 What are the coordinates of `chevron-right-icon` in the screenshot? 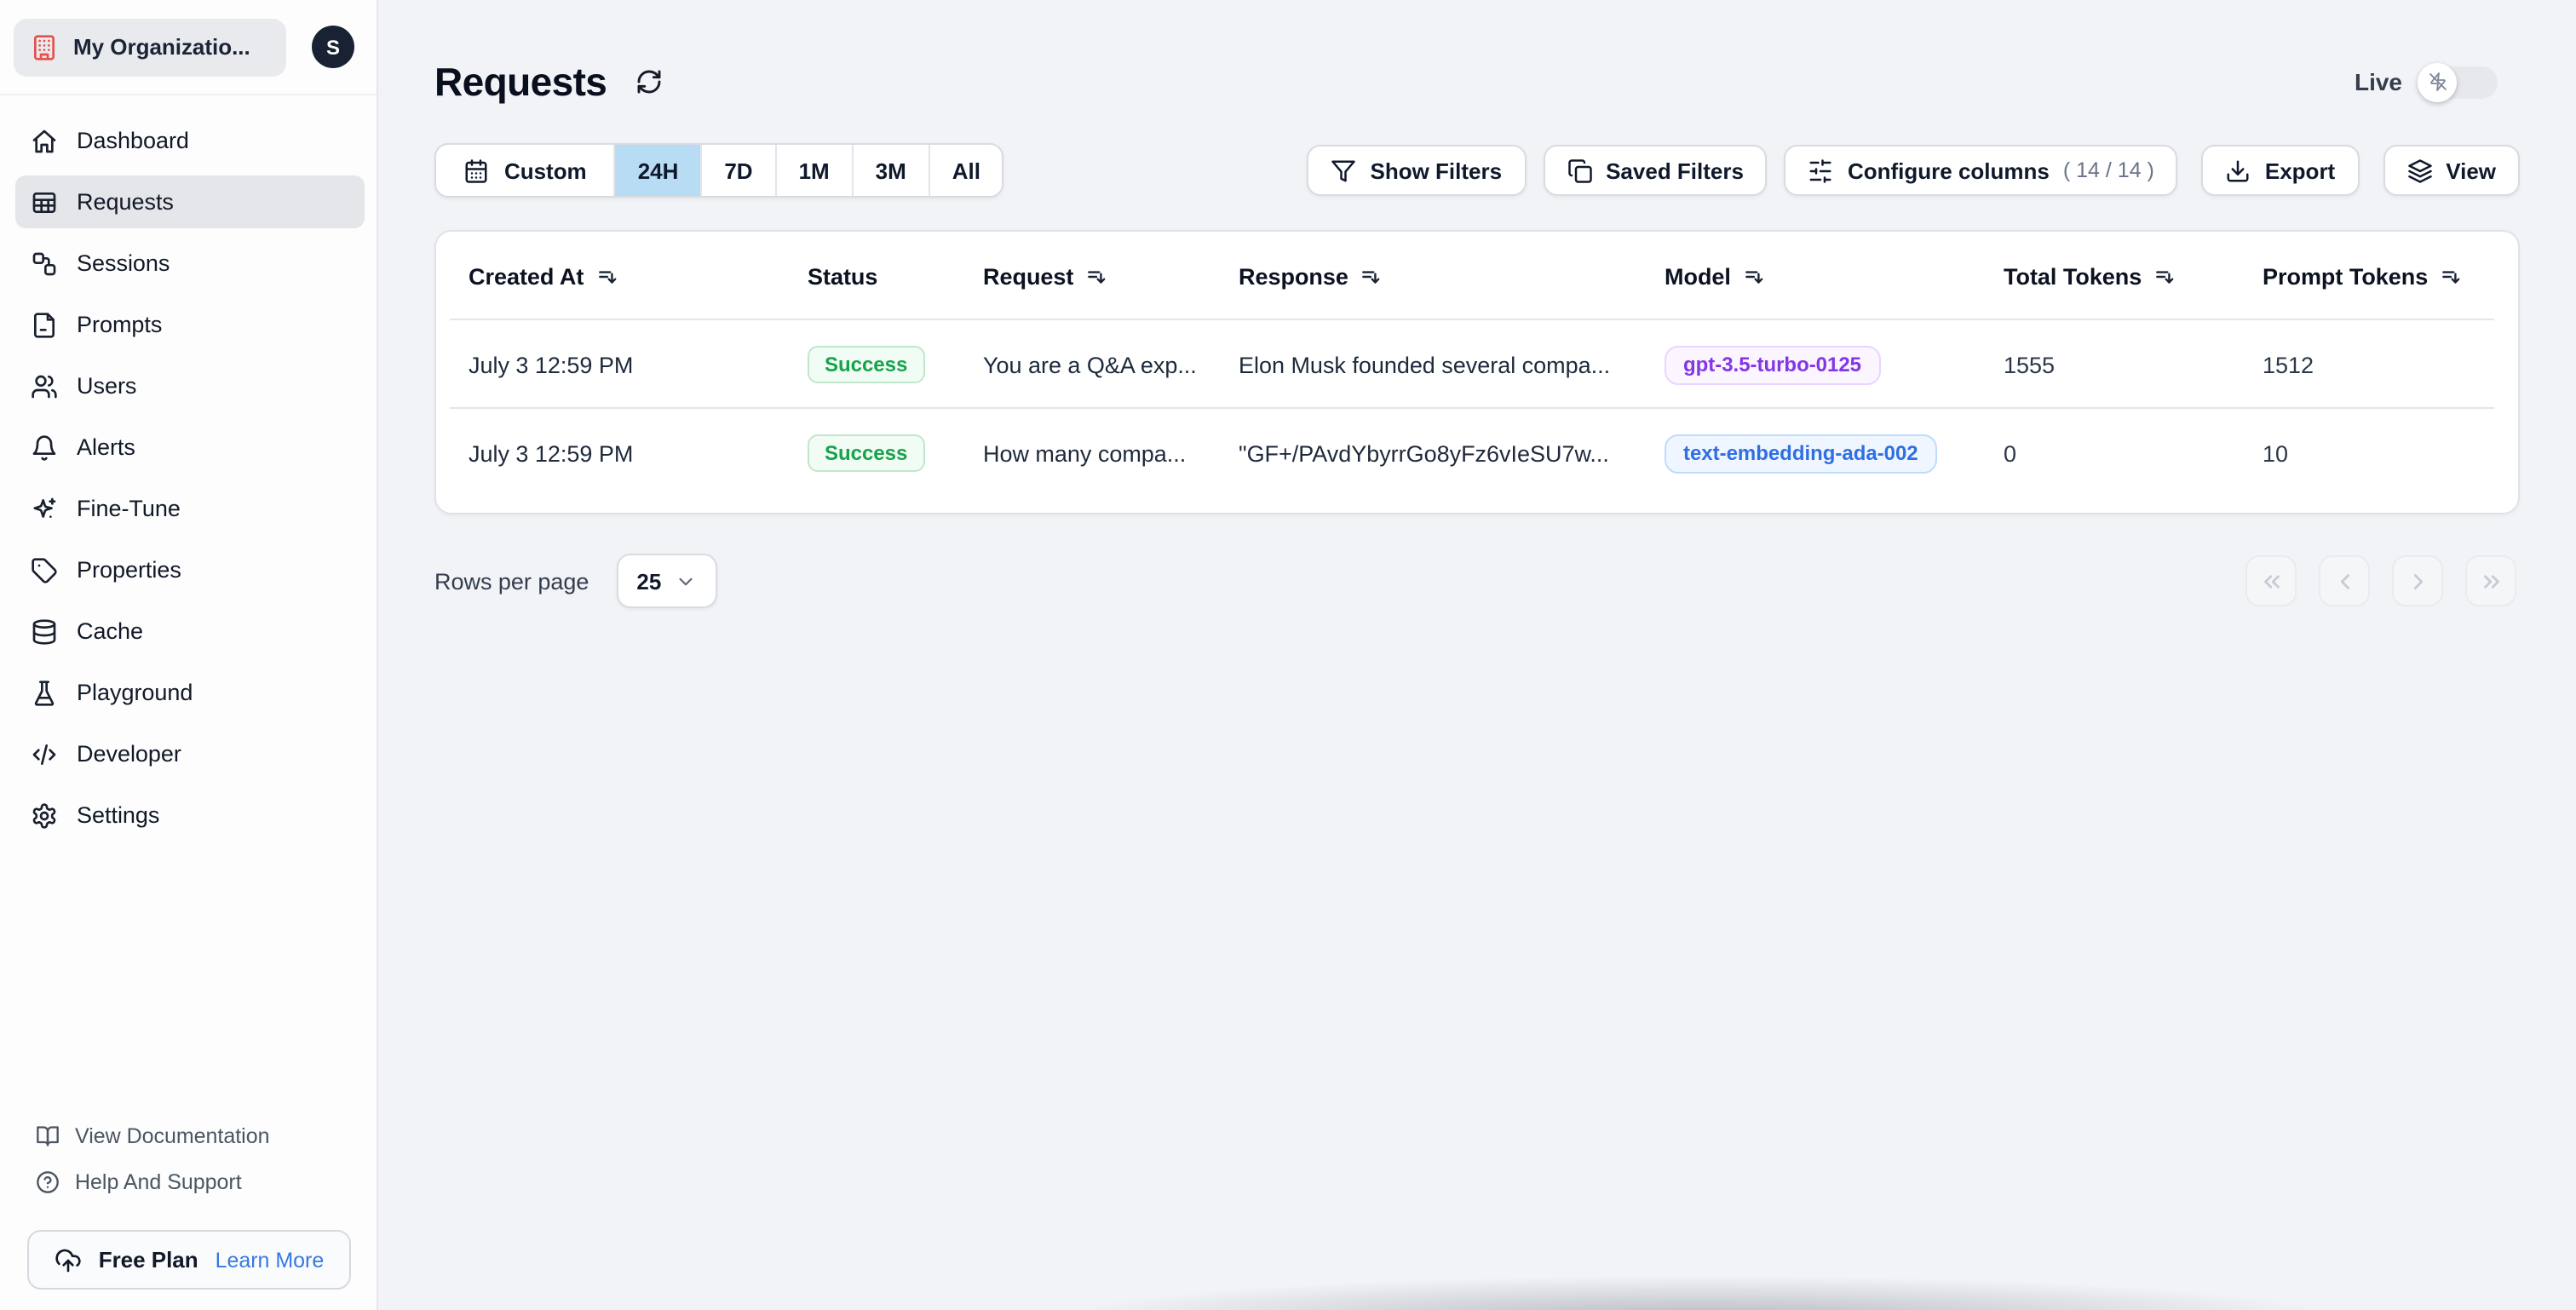 It's located at (2418, 581).